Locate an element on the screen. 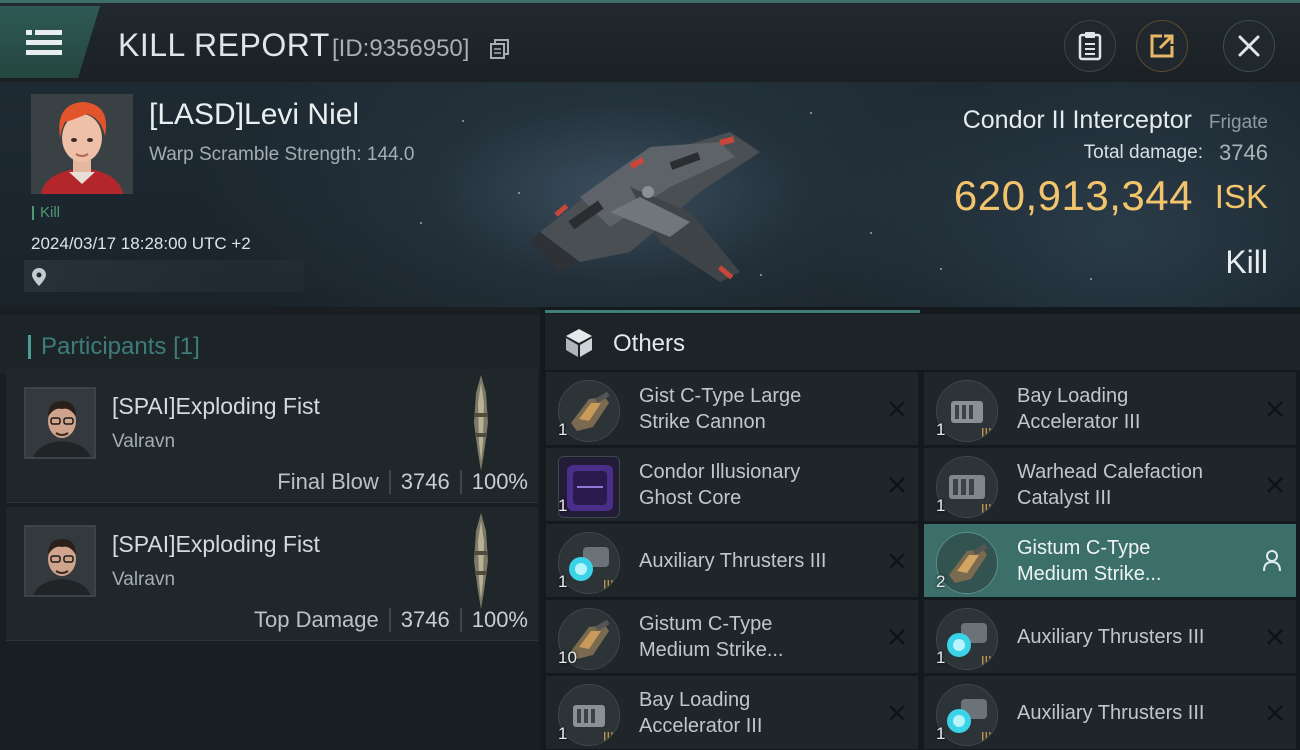 This screenshot has width=1300, height=750. result-tag: Kill is located at coordinates (46, 212).